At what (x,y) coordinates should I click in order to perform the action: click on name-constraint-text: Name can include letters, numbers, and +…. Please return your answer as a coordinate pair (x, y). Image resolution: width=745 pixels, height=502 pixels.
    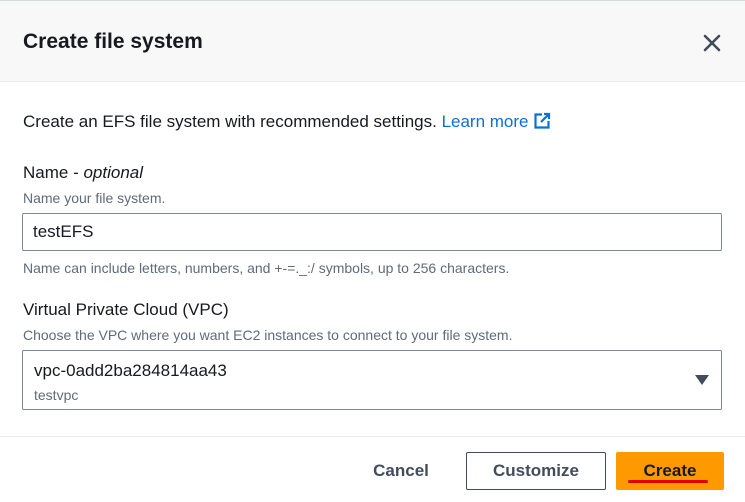
    Looking at the image, I should click on (266, 268).